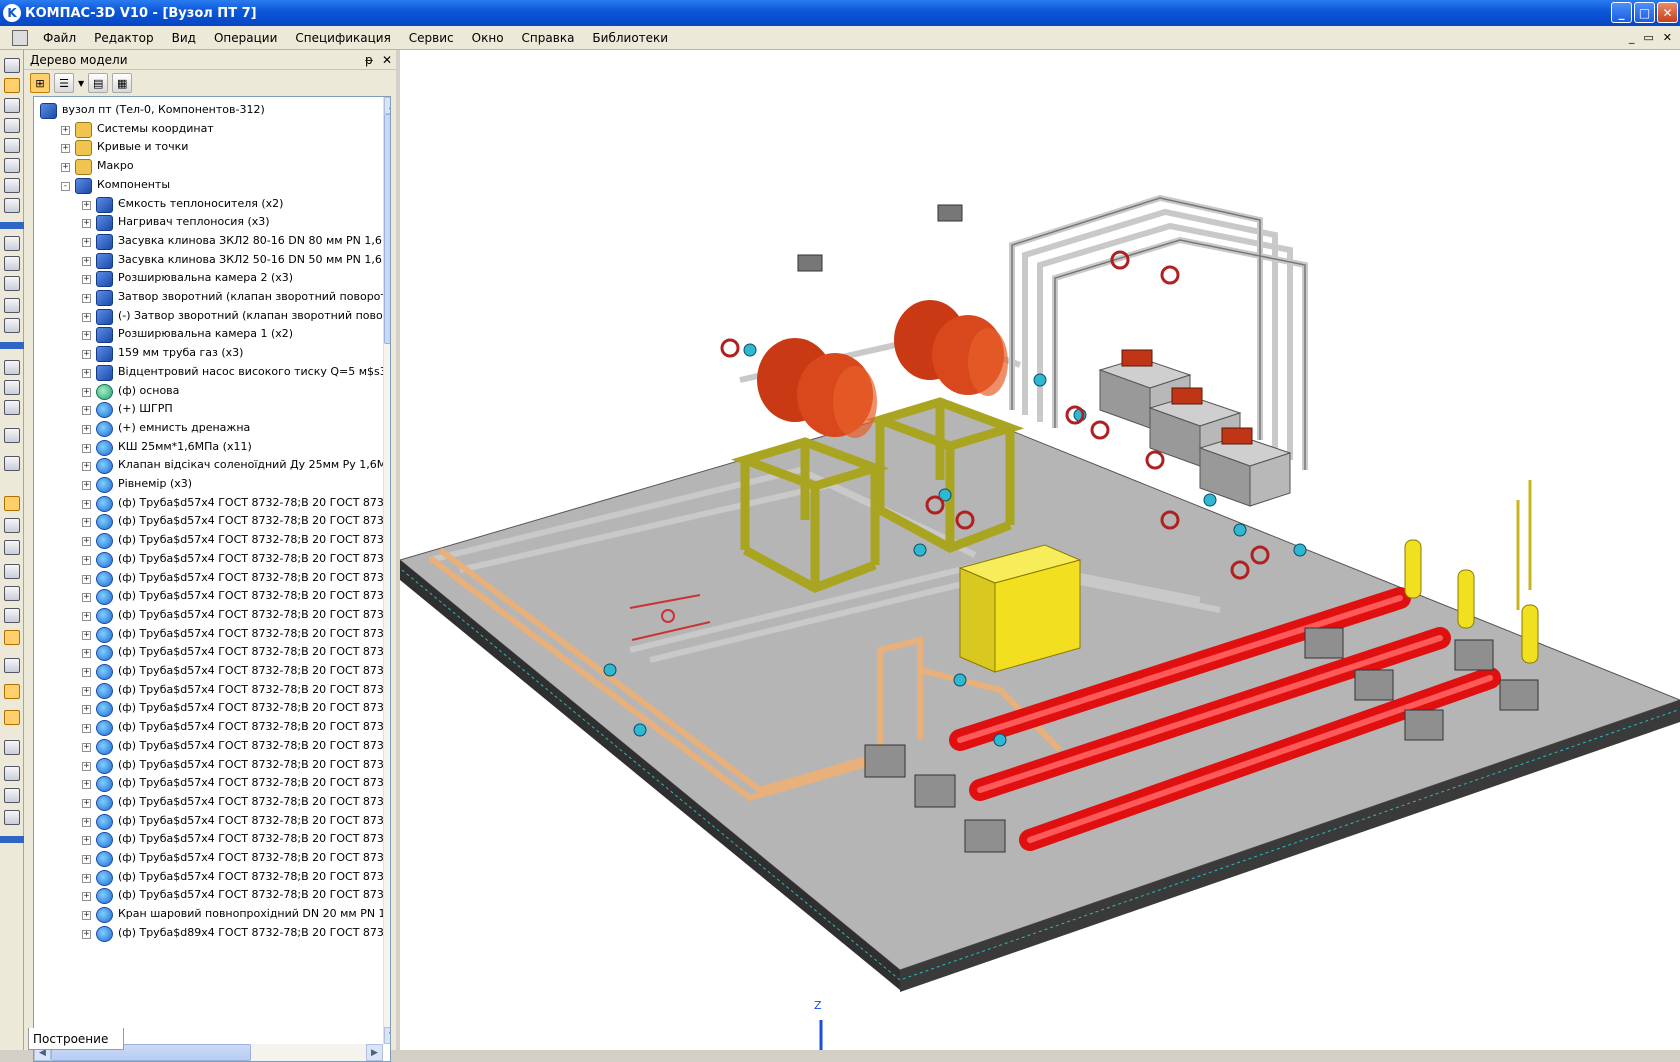 The height and width of the screenshot is (1062, 1680). What do you see at coordinates (840, 13) in the screenshot?
I see `window-titlebar: K КОМПАС-3D V10 - [Вузол ПТ 7] _ □ ✕` at bounding box center [840, 13].